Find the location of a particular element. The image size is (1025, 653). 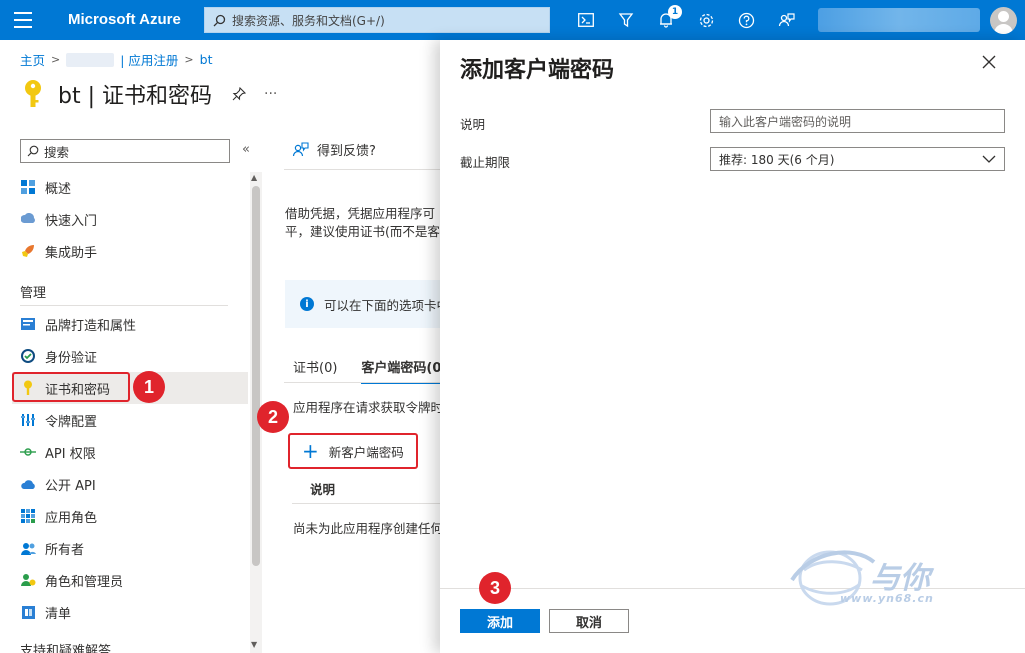

nav-item-label: 应用角色 is located at coordinates (71, 518).